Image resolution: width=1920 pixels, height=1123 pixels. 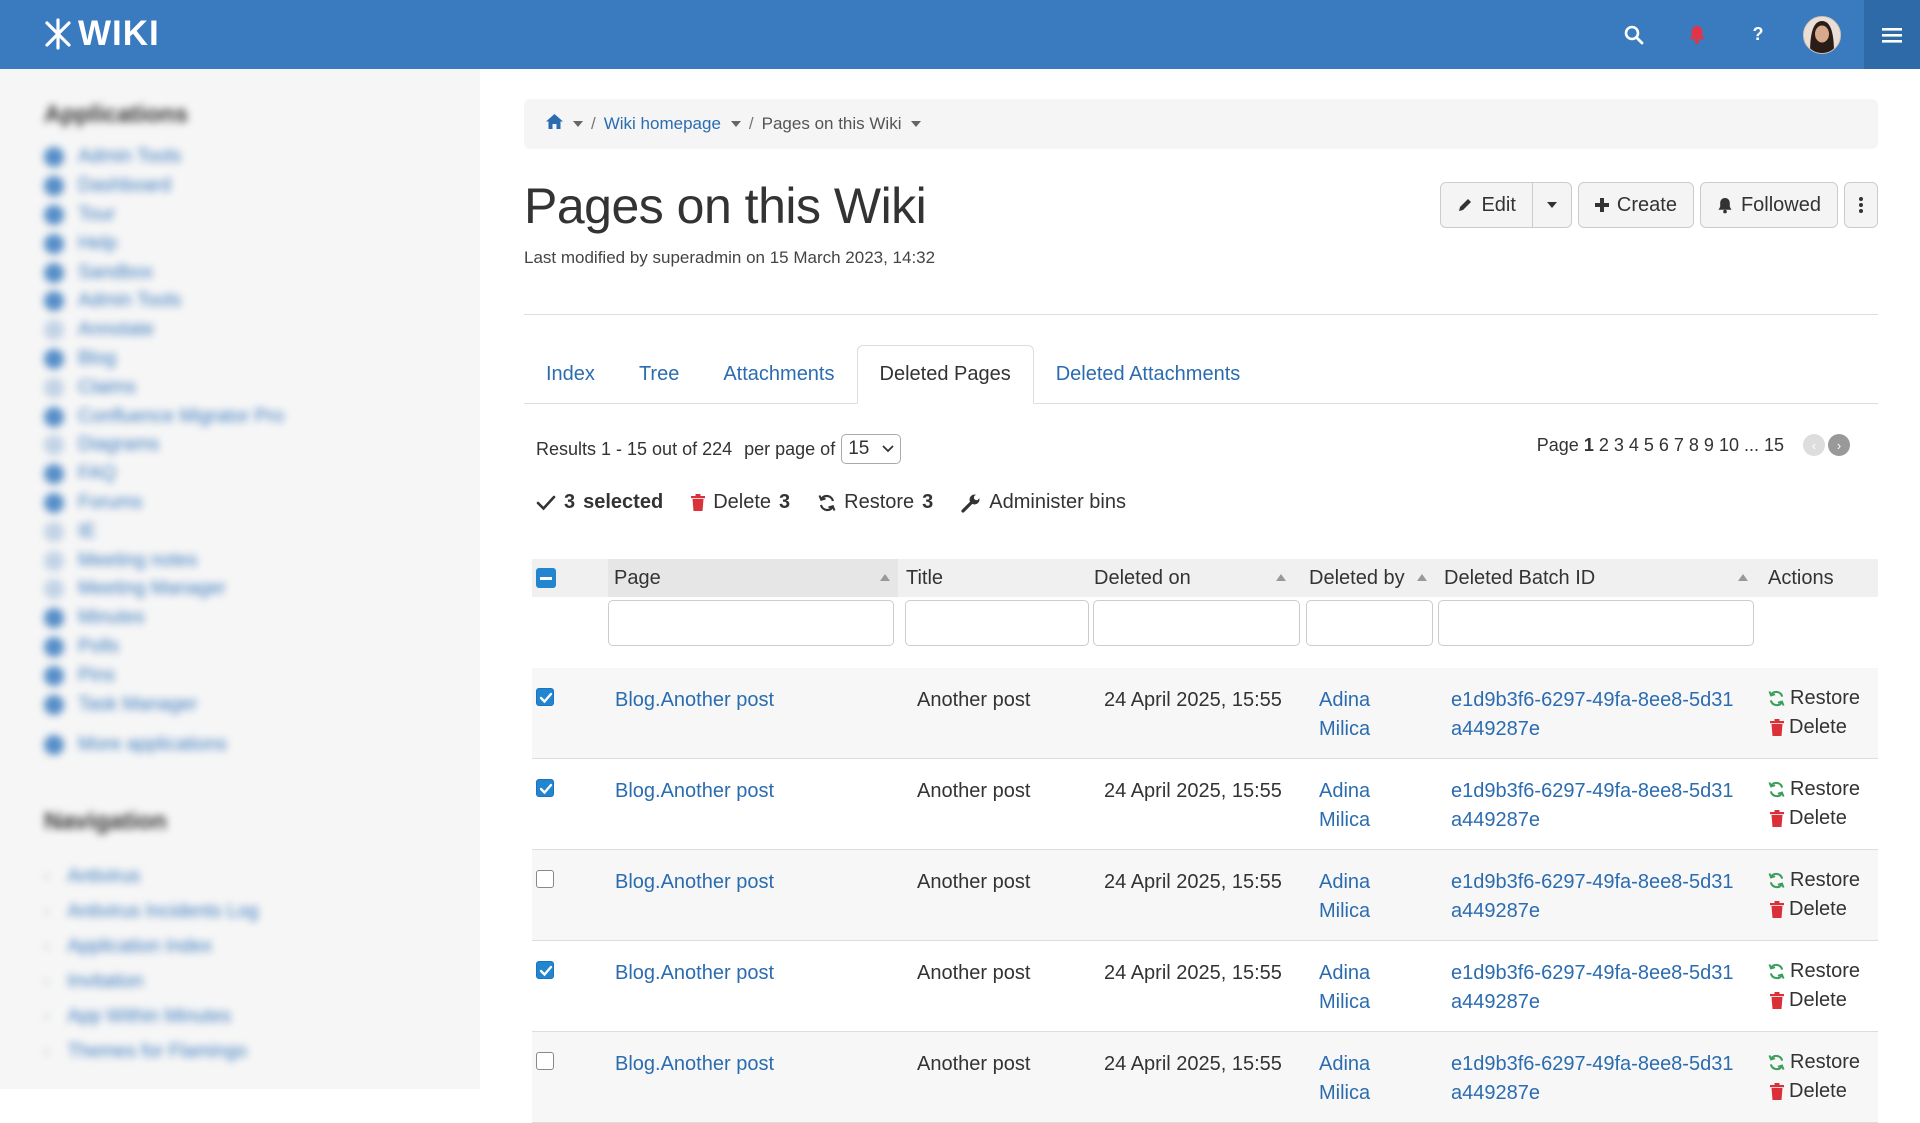 I want to click on help-button: ?, so click(x=1758, y=34).